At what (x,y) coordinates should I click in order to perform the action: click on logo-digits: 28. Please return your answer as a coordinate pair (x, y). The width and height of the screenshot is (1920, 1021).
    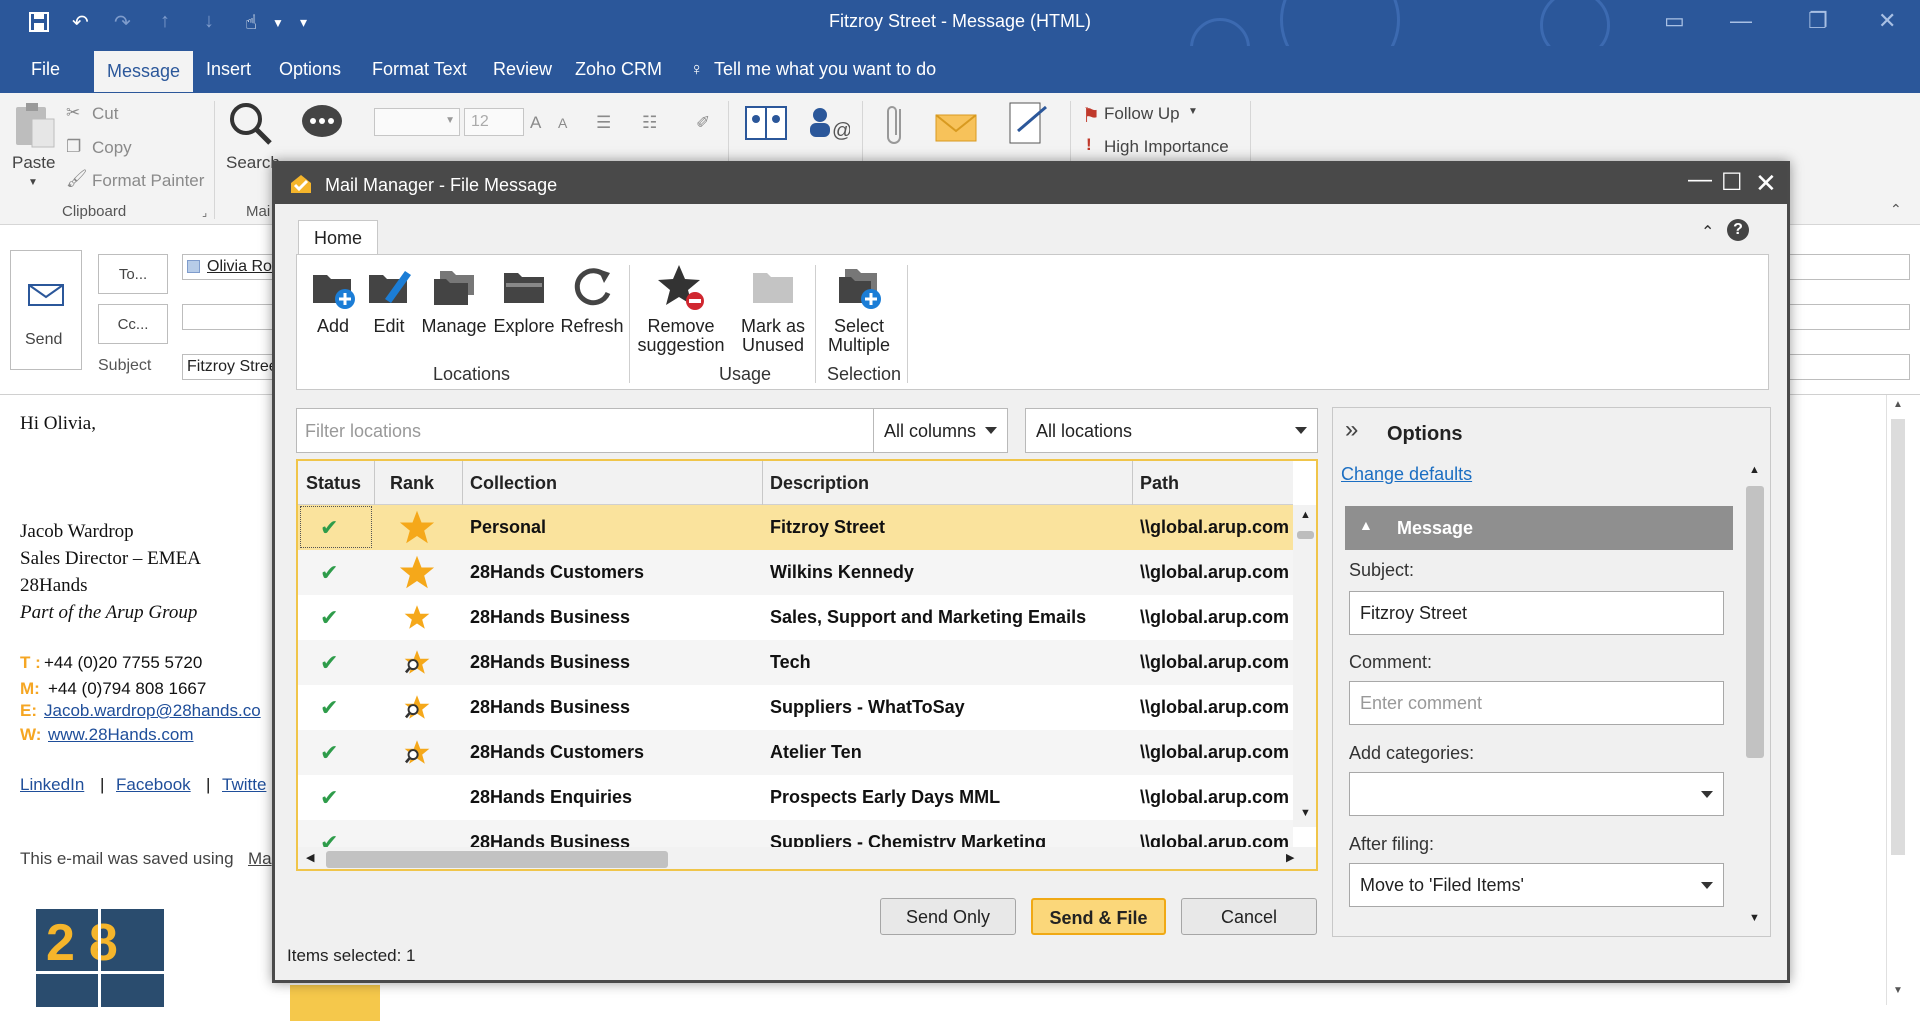
    Looking at the image, I should click on (89, 943).